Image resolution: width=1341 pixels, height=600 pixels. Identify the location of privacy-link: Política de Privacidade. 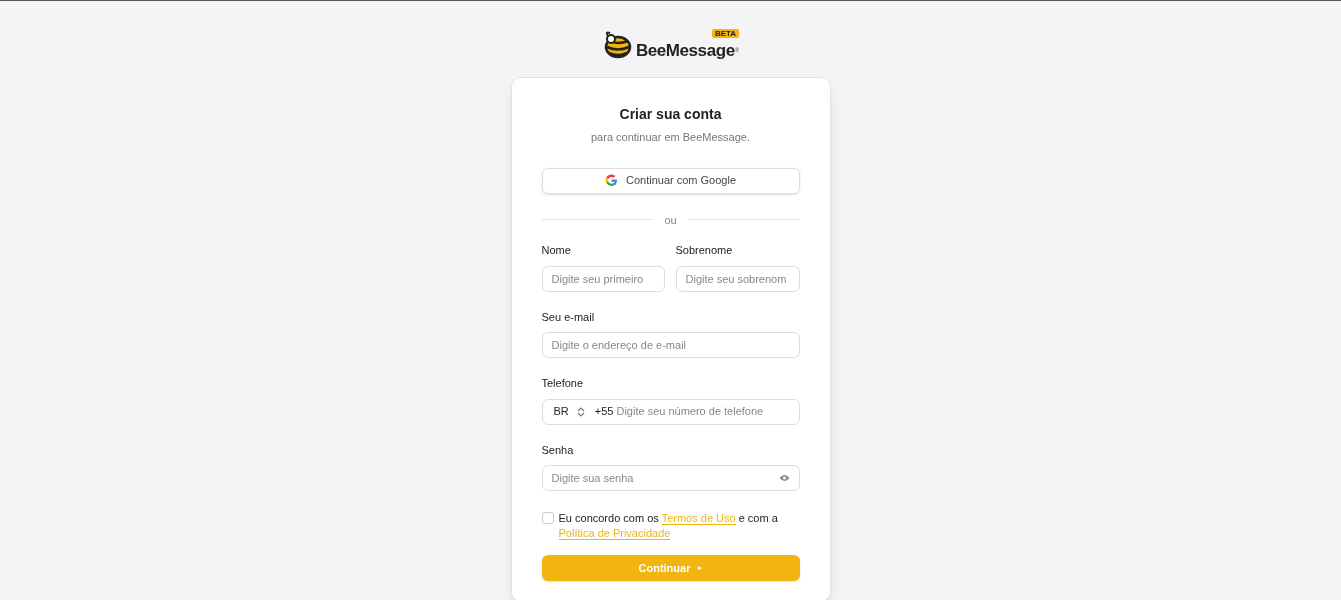
(614, 533).